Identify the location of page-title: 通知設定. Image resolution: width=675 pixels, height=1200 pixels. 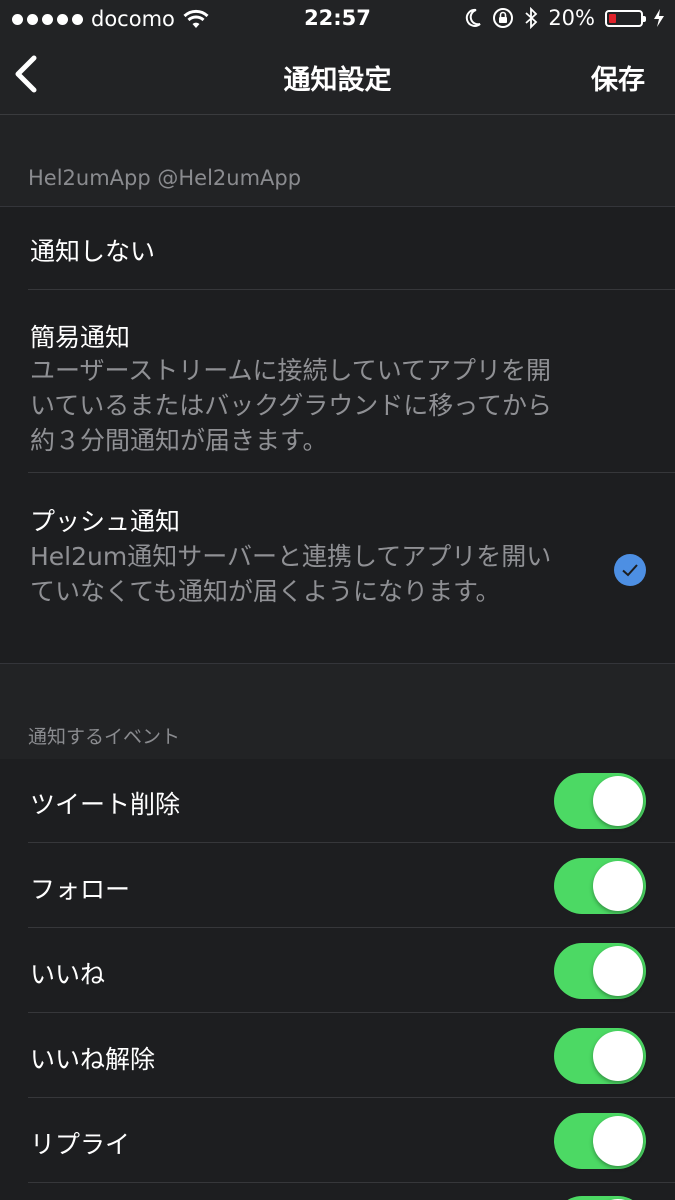
(337, 80).